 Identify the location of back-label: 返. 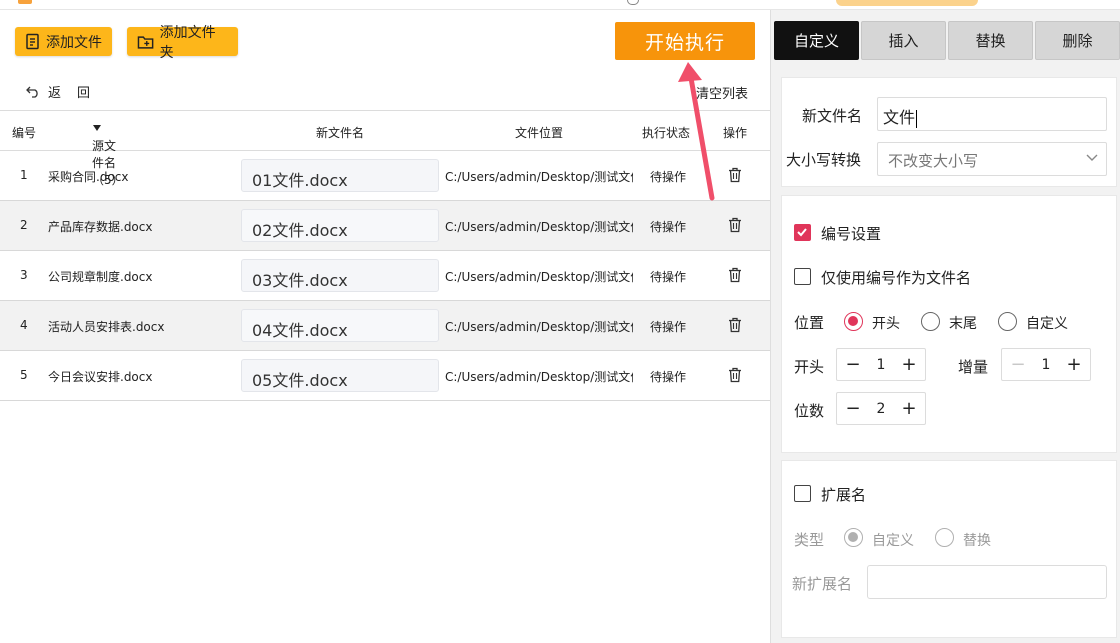
(55, 93).